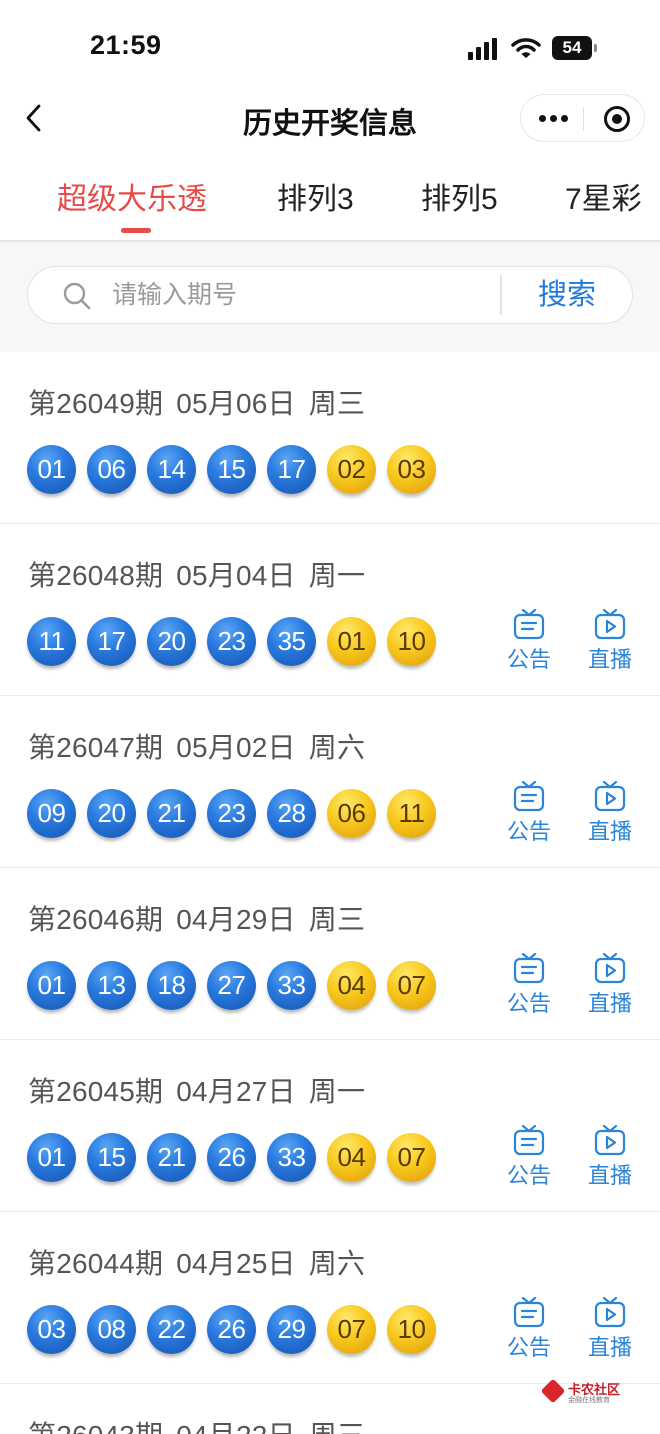 The height and width of the screenshot is (1434, 660). I want to click on front-ball: 27, so click(231, 985).